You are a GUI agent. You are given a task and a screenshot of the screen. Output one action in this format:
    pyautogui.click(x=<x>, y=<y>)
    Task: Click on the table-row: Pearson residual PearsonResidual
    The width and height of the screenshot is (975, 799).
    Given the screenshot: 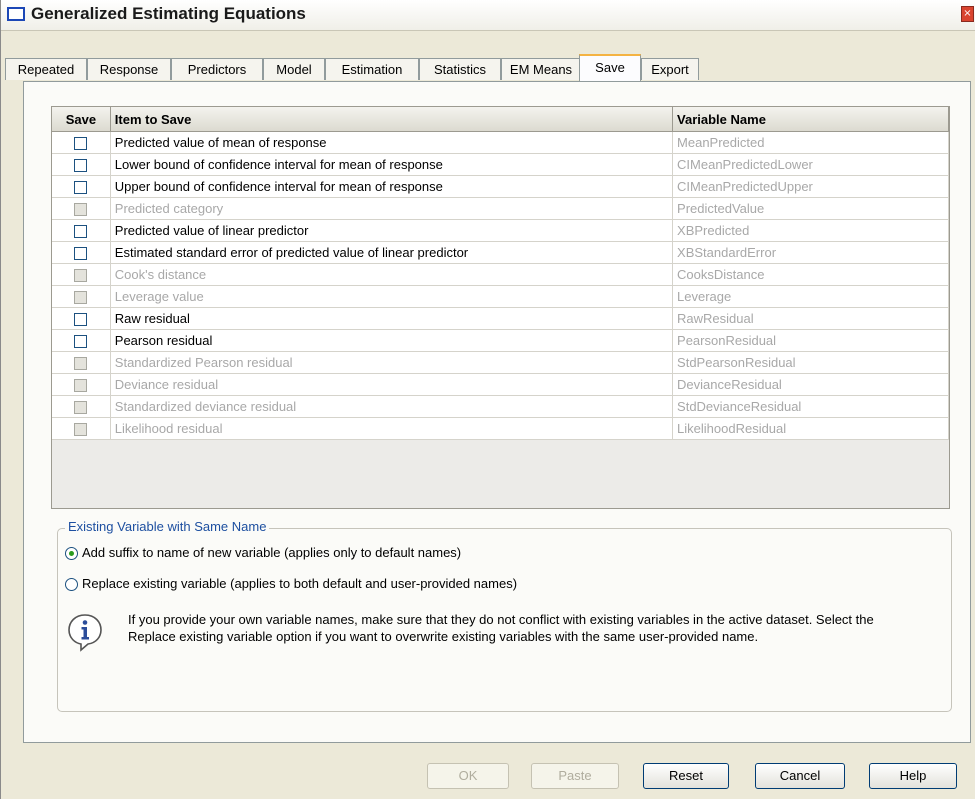 What is the action you would take?
    pyautogui.click(x=500, y=340)
    